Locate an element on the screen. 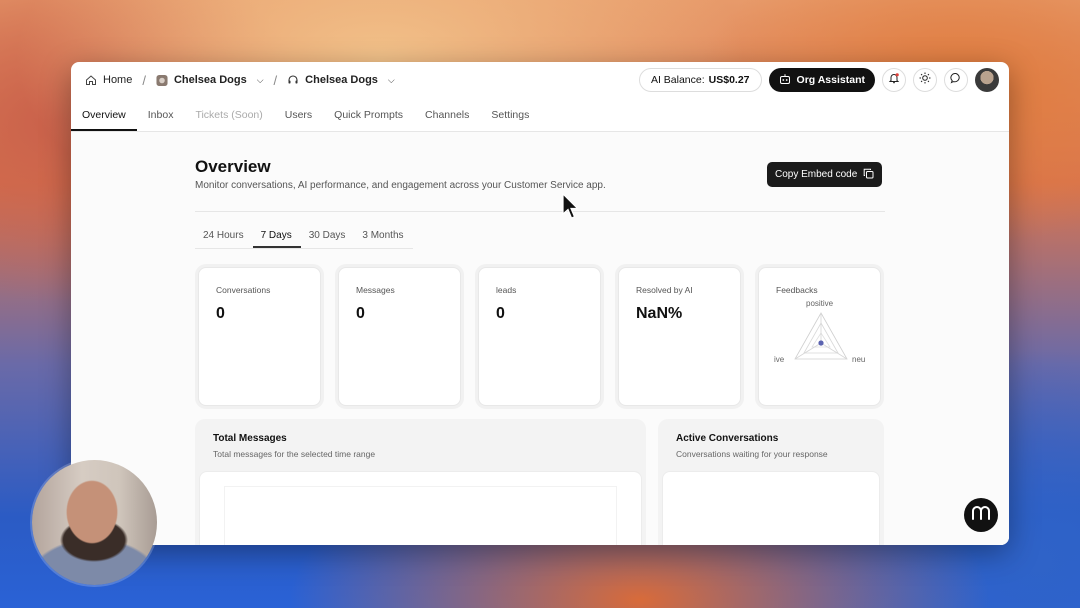 Image resolution: width=1080 pixels, height=608 pixels. chat-button is located at coordinates (956, 80).